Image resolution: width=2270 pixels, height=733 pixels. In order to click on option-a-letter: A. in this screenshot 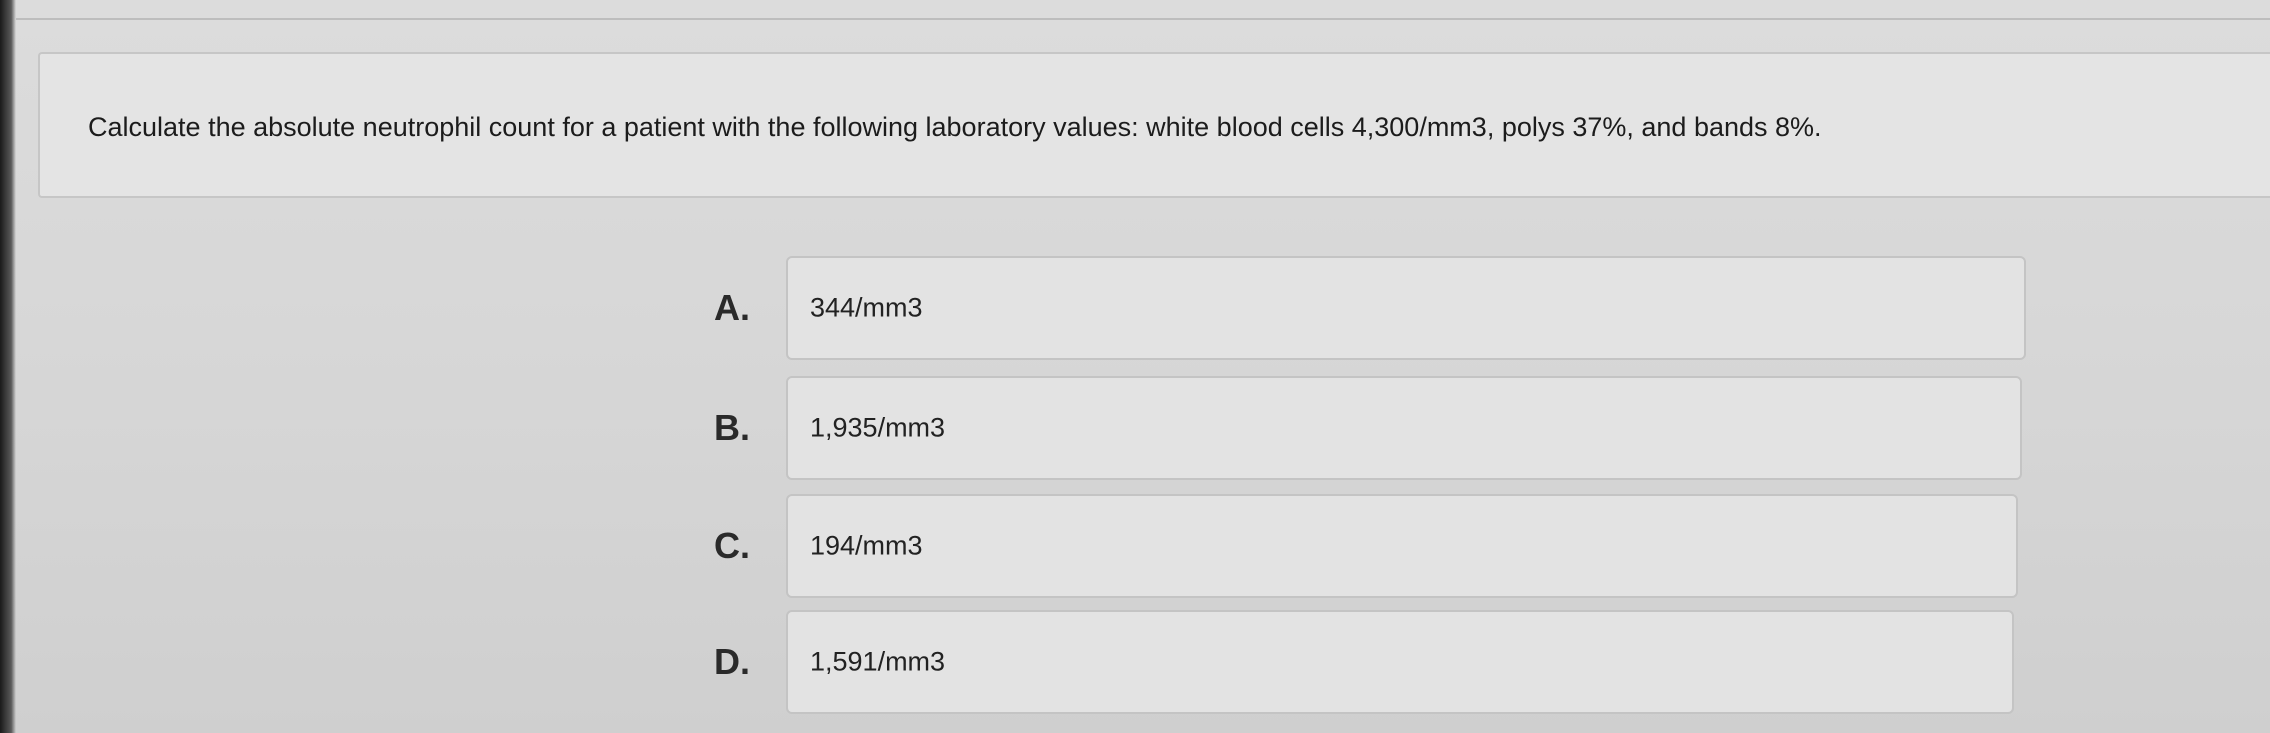, I will do `click(732, 307)`.